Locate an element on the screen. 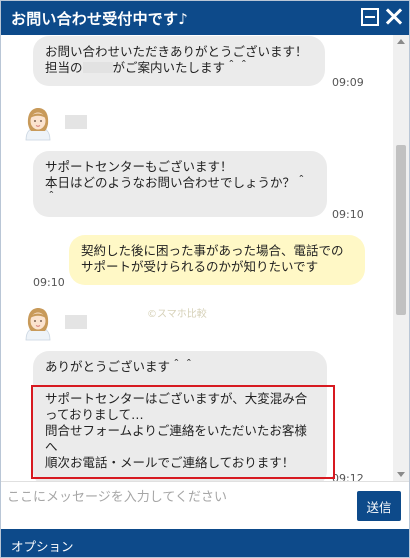 This screenshot has width=410, height=558. message-line: お問い合わせいただきありがとうございます！ is located at coordinates (176, 51).